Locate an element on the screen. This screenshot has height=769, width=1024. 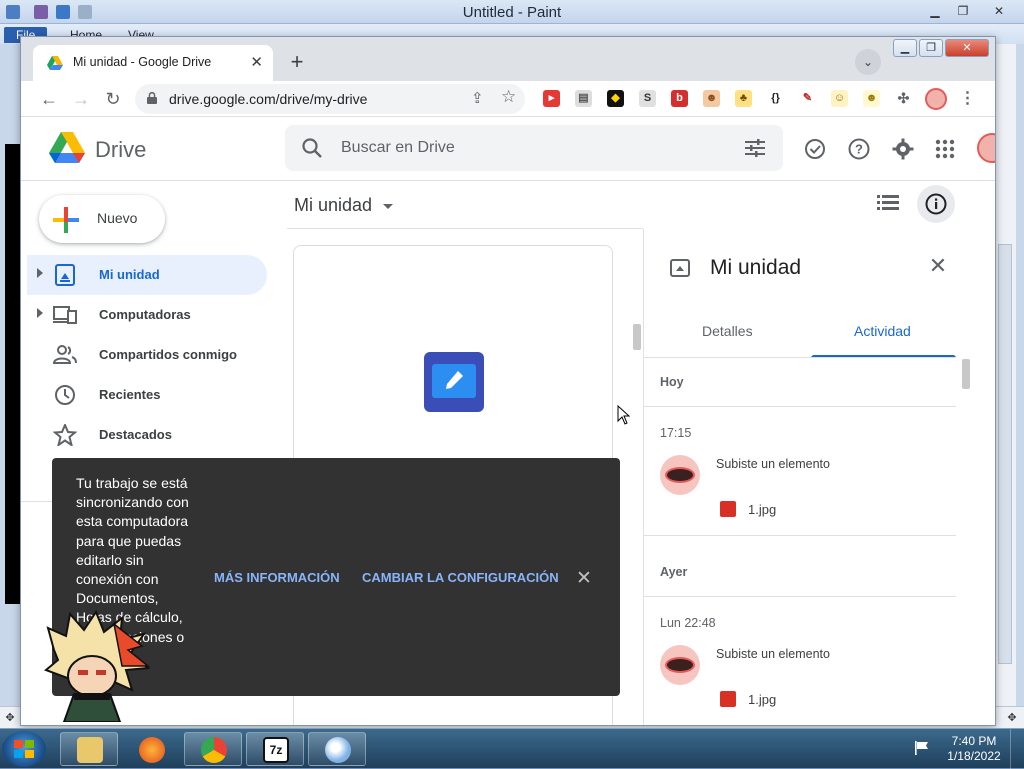
extension-icon: ✎ is located at coordinates (807, 98).